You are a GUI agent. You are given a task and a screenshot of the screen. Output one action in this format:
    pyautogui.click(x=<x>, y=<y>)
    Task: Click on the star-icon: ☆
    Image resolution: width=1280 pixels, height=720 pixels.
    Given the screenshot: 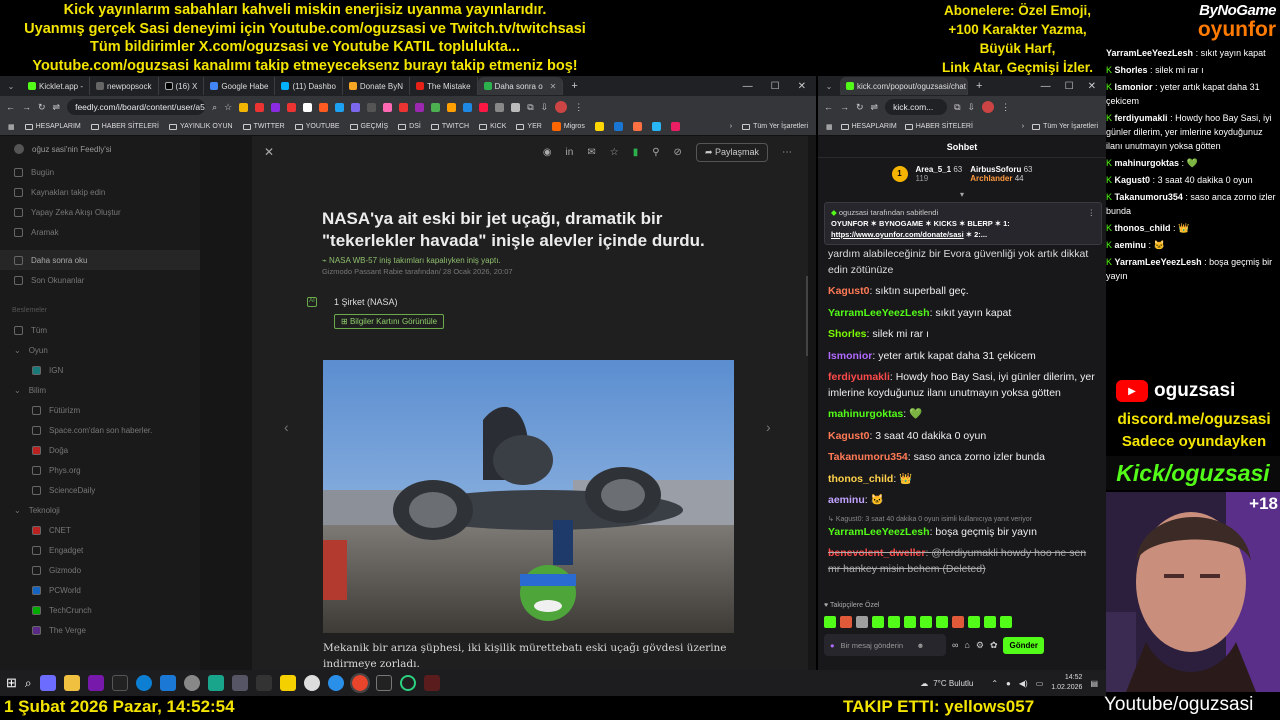 What is the action you would take?
    pyautogui.click(x=614, y=152)
    